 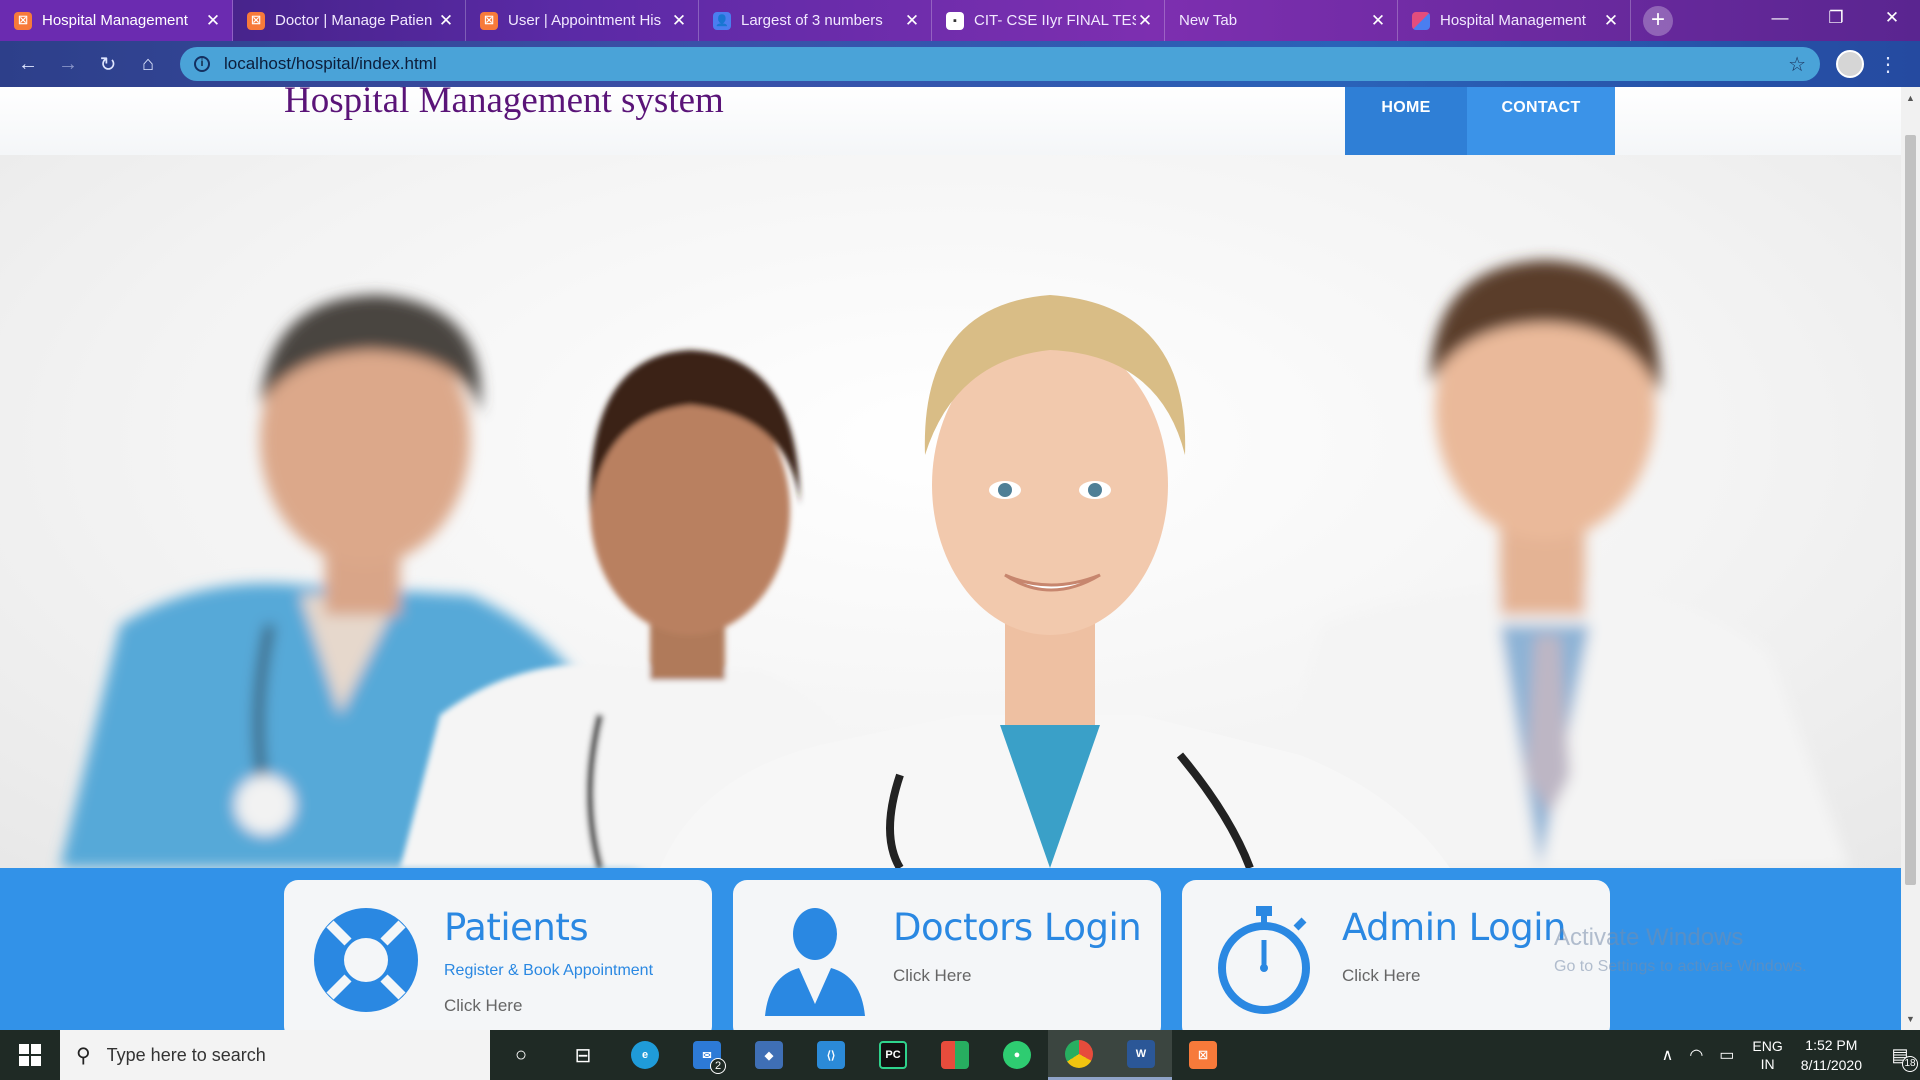 I want to click on microsoft-store-icon, so click(x=955, y=1055).